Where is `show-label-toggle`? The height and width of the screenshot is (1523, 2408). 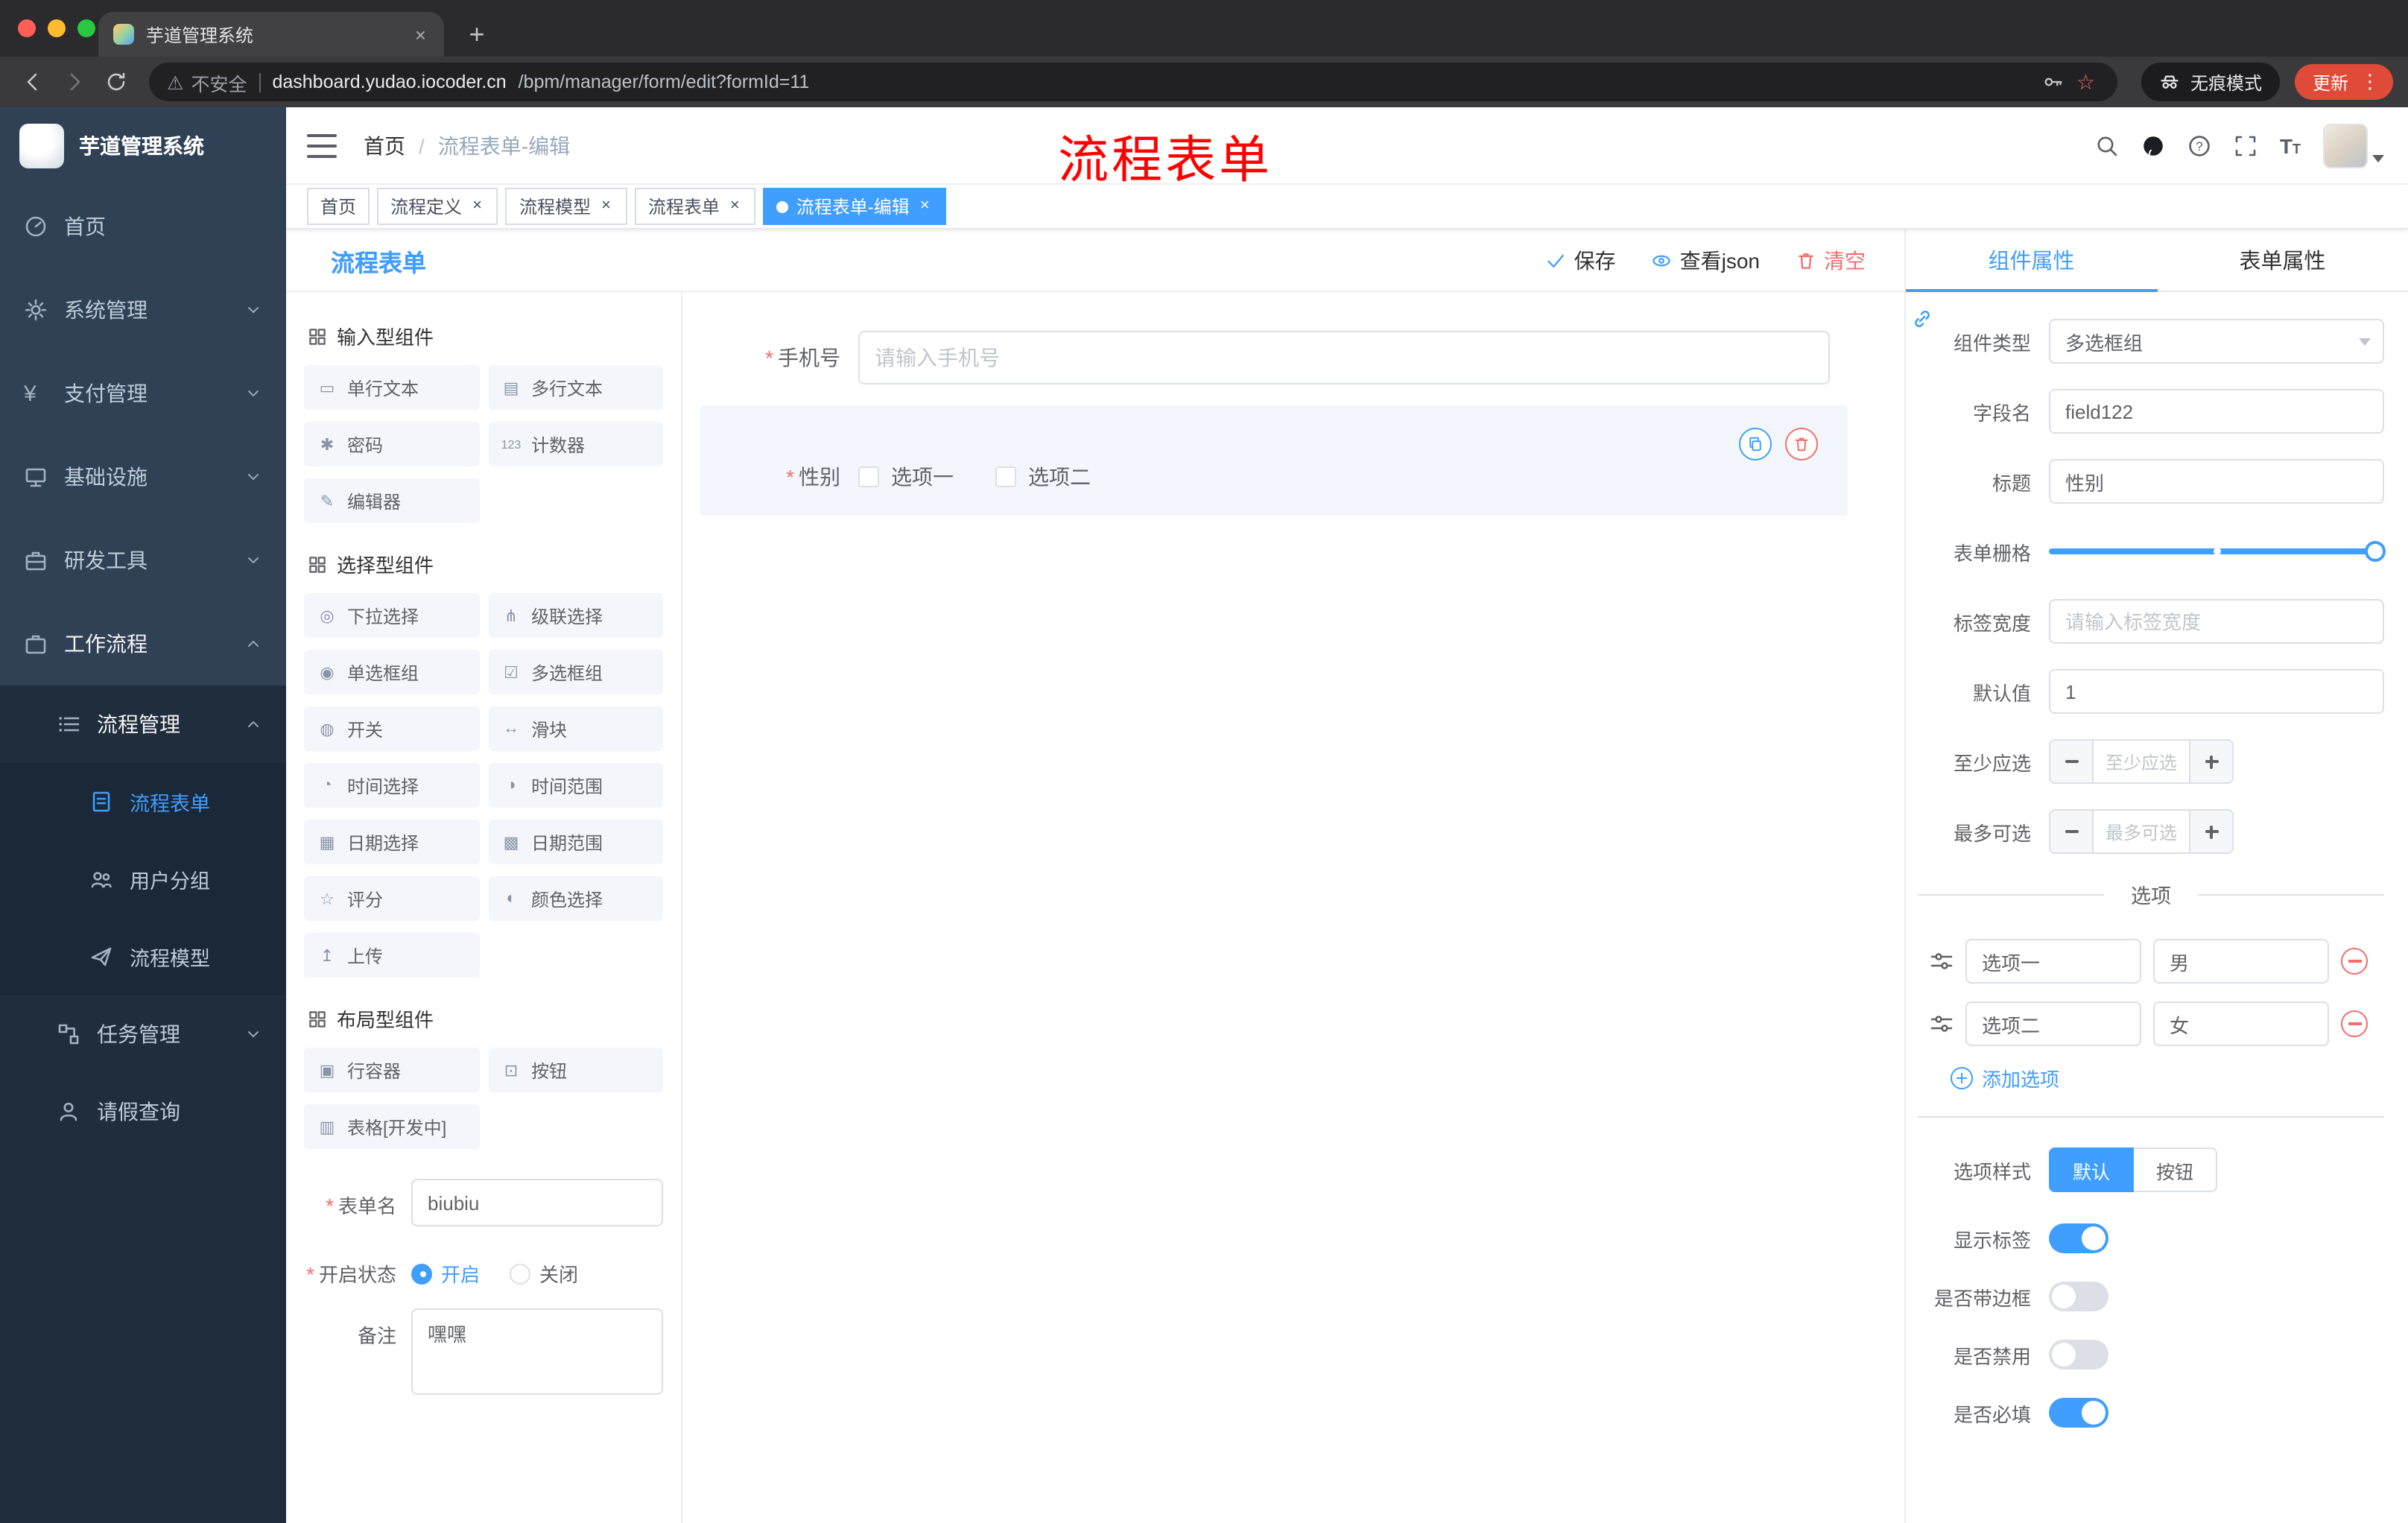
show-label-toggle is located at coordinates (2078, 1238).